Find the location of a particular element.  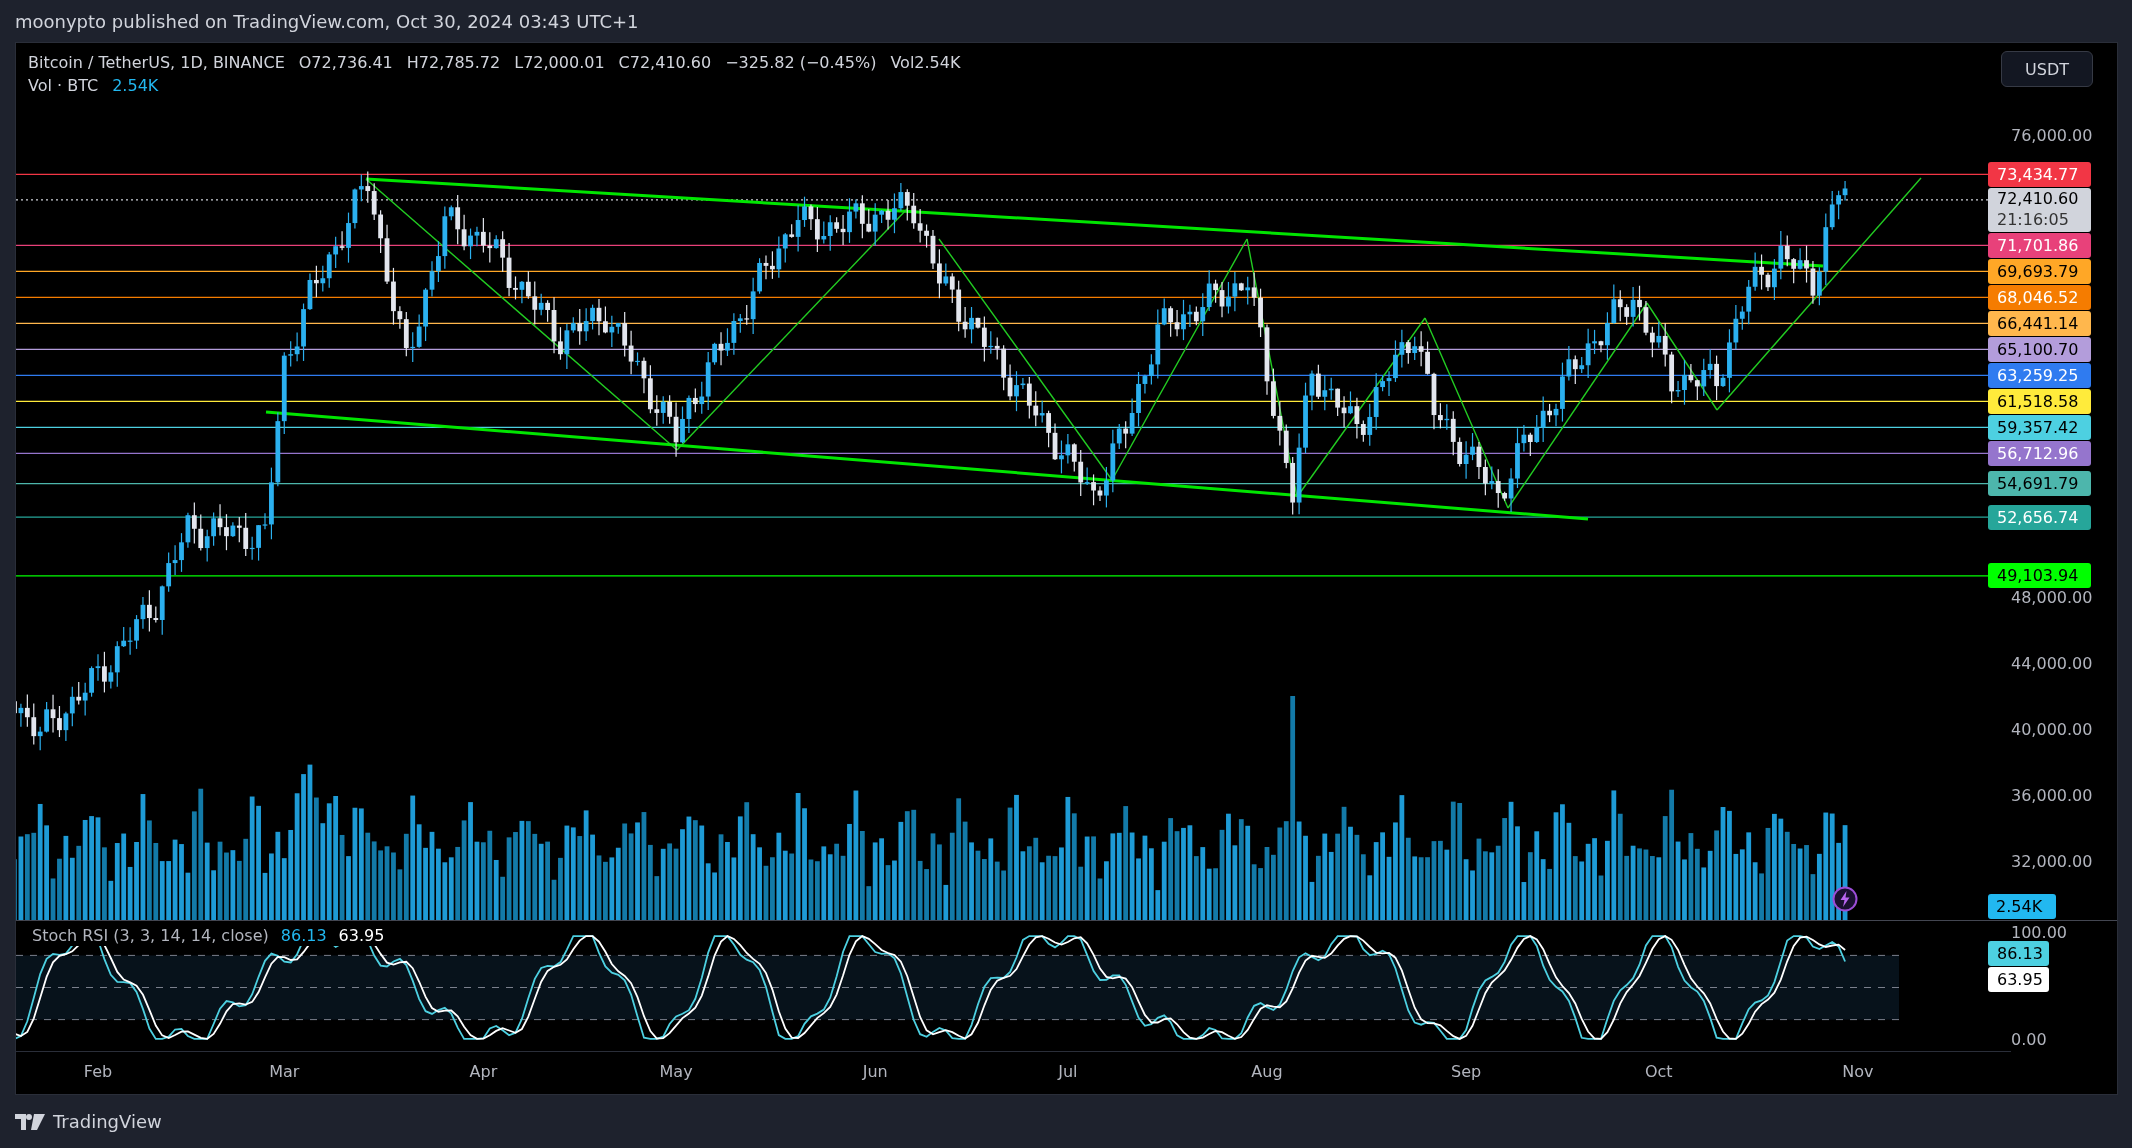

price-level-label: 68,046.52 is located at coordinates (2039, 297).